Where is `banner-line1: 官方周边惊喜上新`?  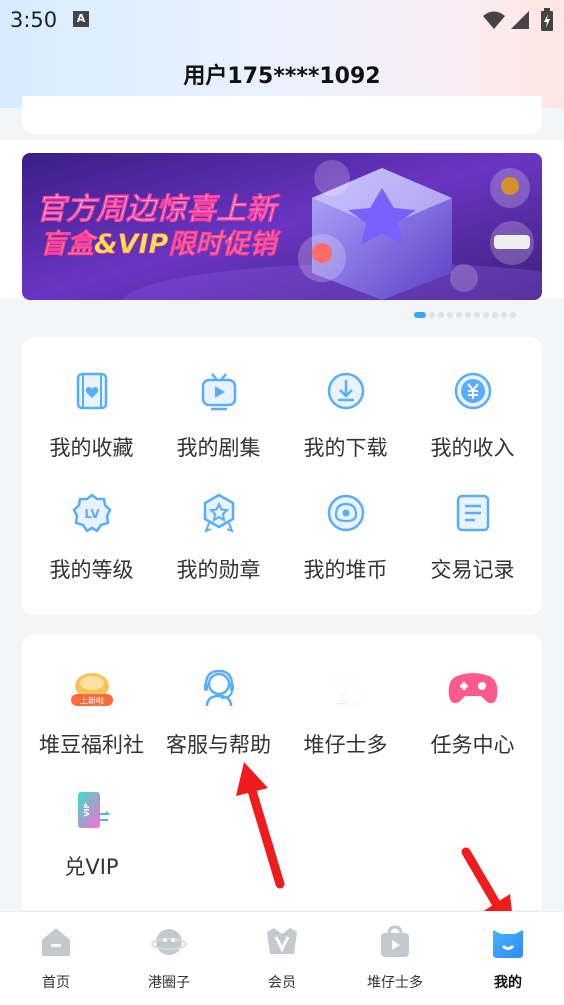 banner-line1: 官方周边惊喜上新 is located at coordinates (158, 209).